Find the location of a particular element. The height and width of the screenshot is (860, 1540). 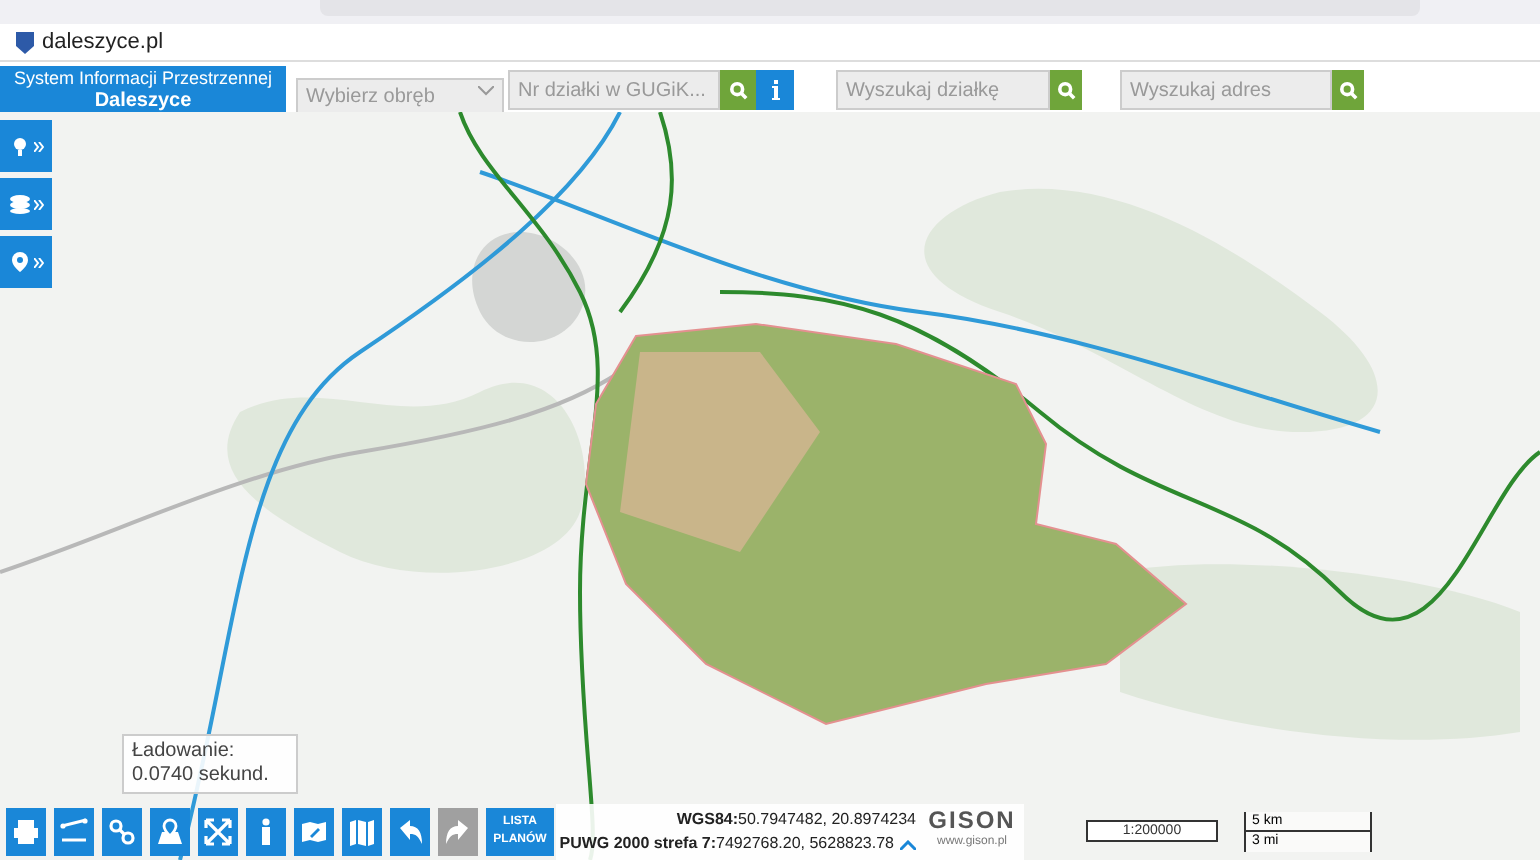

draw-tool-button is located at coordinates (314, 832).